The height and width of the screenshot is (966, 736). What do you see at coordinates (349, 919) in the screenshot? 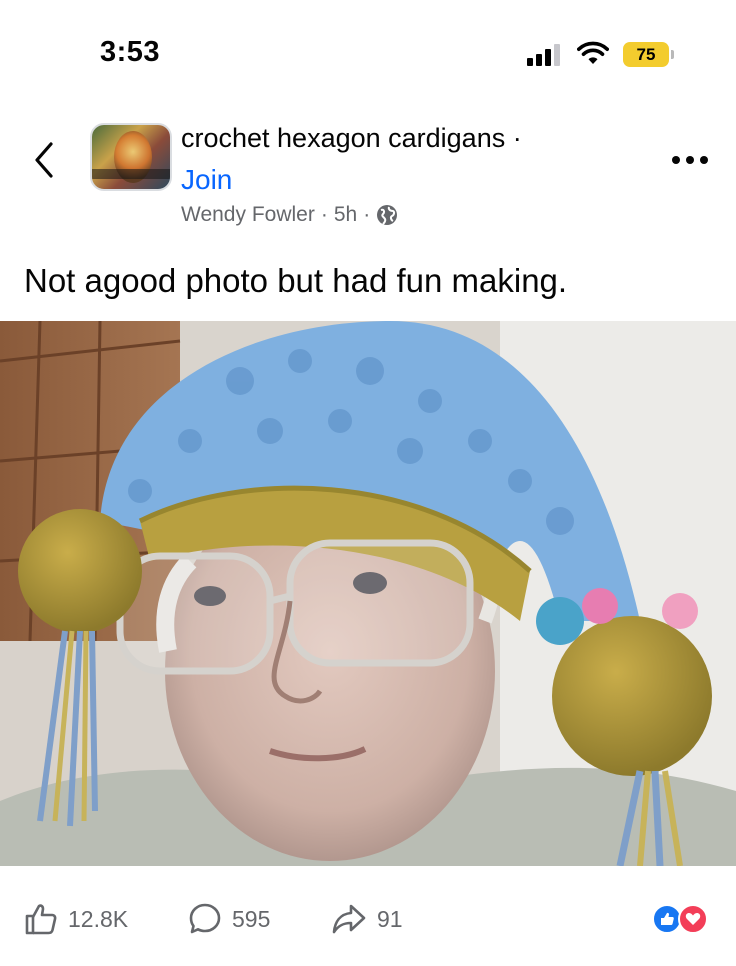
I see `share-arrow-icon` at bounding box center [349, 919].